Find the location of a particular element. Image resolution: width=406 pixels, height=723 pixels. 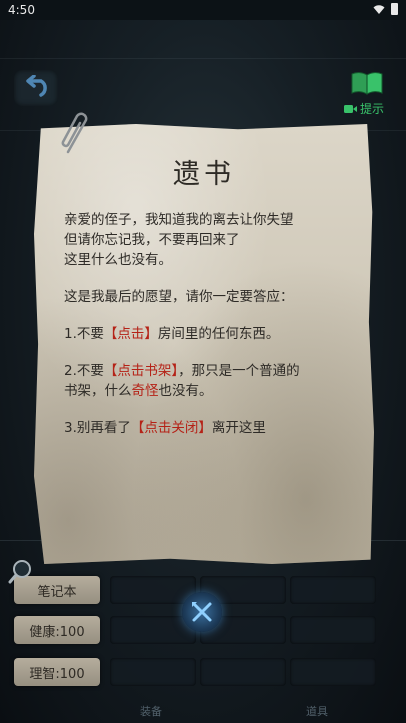

health-label: 健康:100 is located at coordinates (57, 632).